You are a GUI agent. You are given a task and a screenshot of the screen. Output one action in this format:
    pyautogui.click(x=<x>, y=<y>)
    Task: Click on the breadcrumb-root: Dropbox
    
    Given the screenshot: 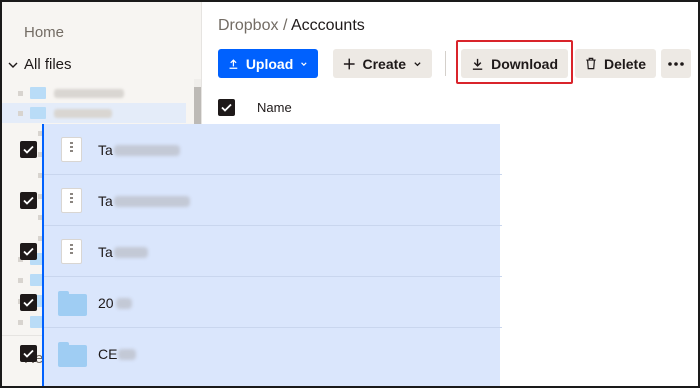 What is the action you would take?
    pyautogui.click(x=248, y=25)
    